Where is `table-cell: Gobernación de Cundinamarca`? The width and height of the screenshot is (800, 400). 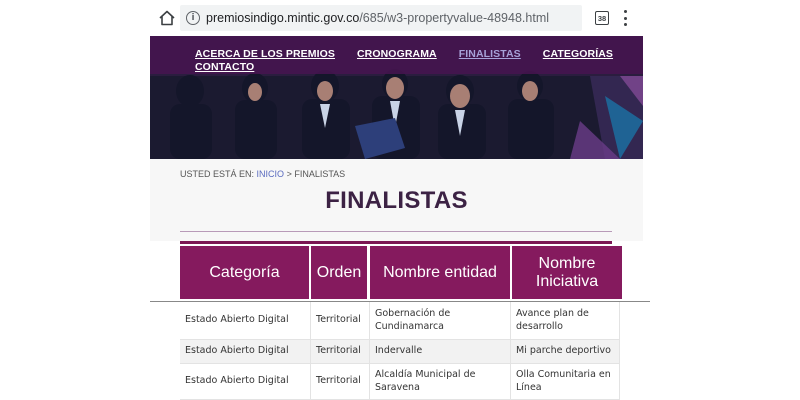
table-cell: Gobernación de Cundinamarca is located at coordinates (440, 321).